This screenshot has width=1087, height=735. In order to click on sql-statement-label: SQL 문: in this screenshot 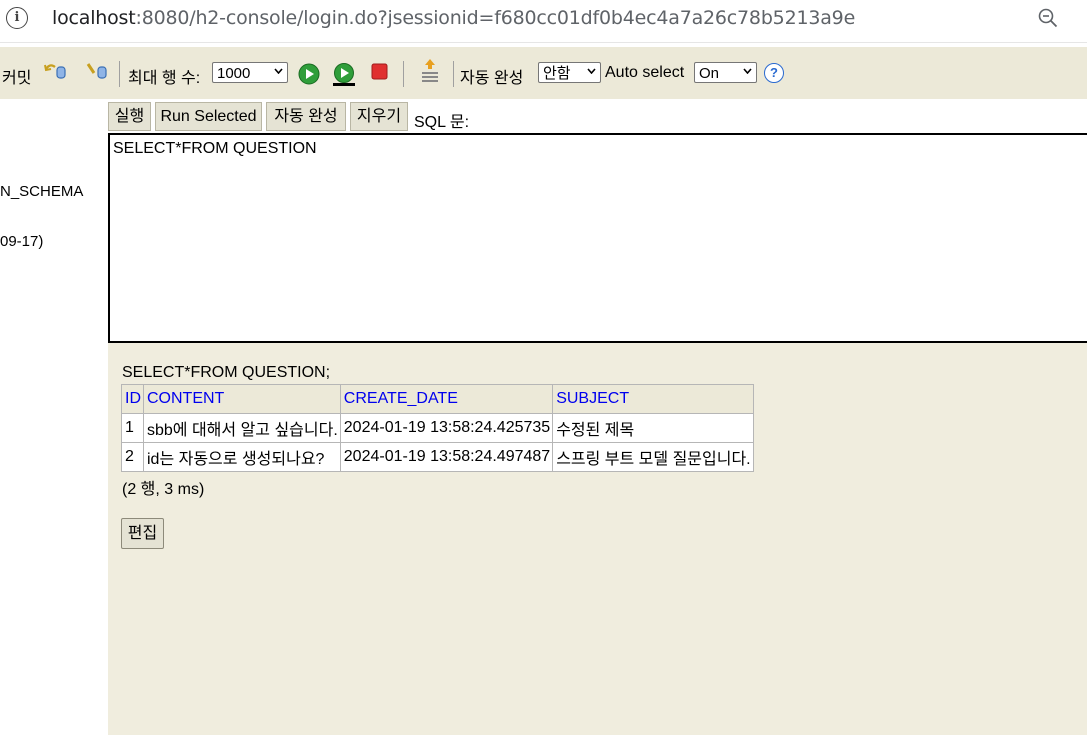, I will do `click(442, 122)`.